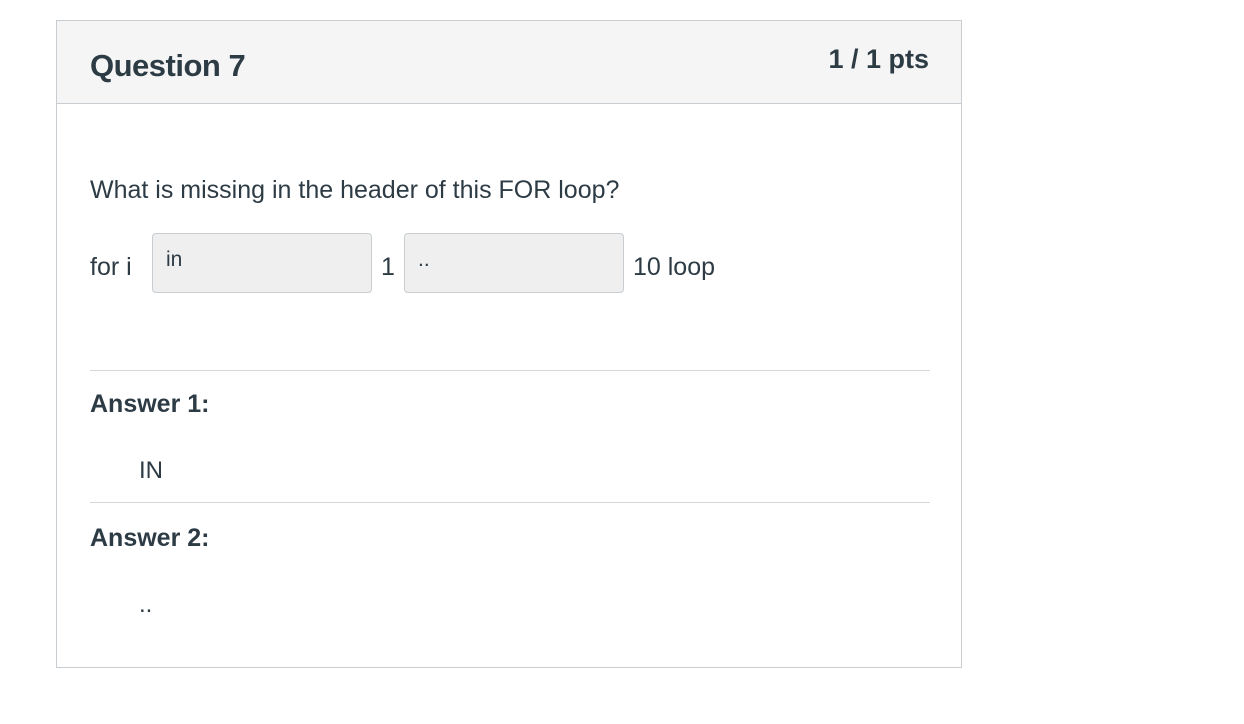 The width and height of the screenshot is (1244, 724). Describe the element at coordinates (262, 263) in the screenshot. I see `blank-input-1: in` at that location.